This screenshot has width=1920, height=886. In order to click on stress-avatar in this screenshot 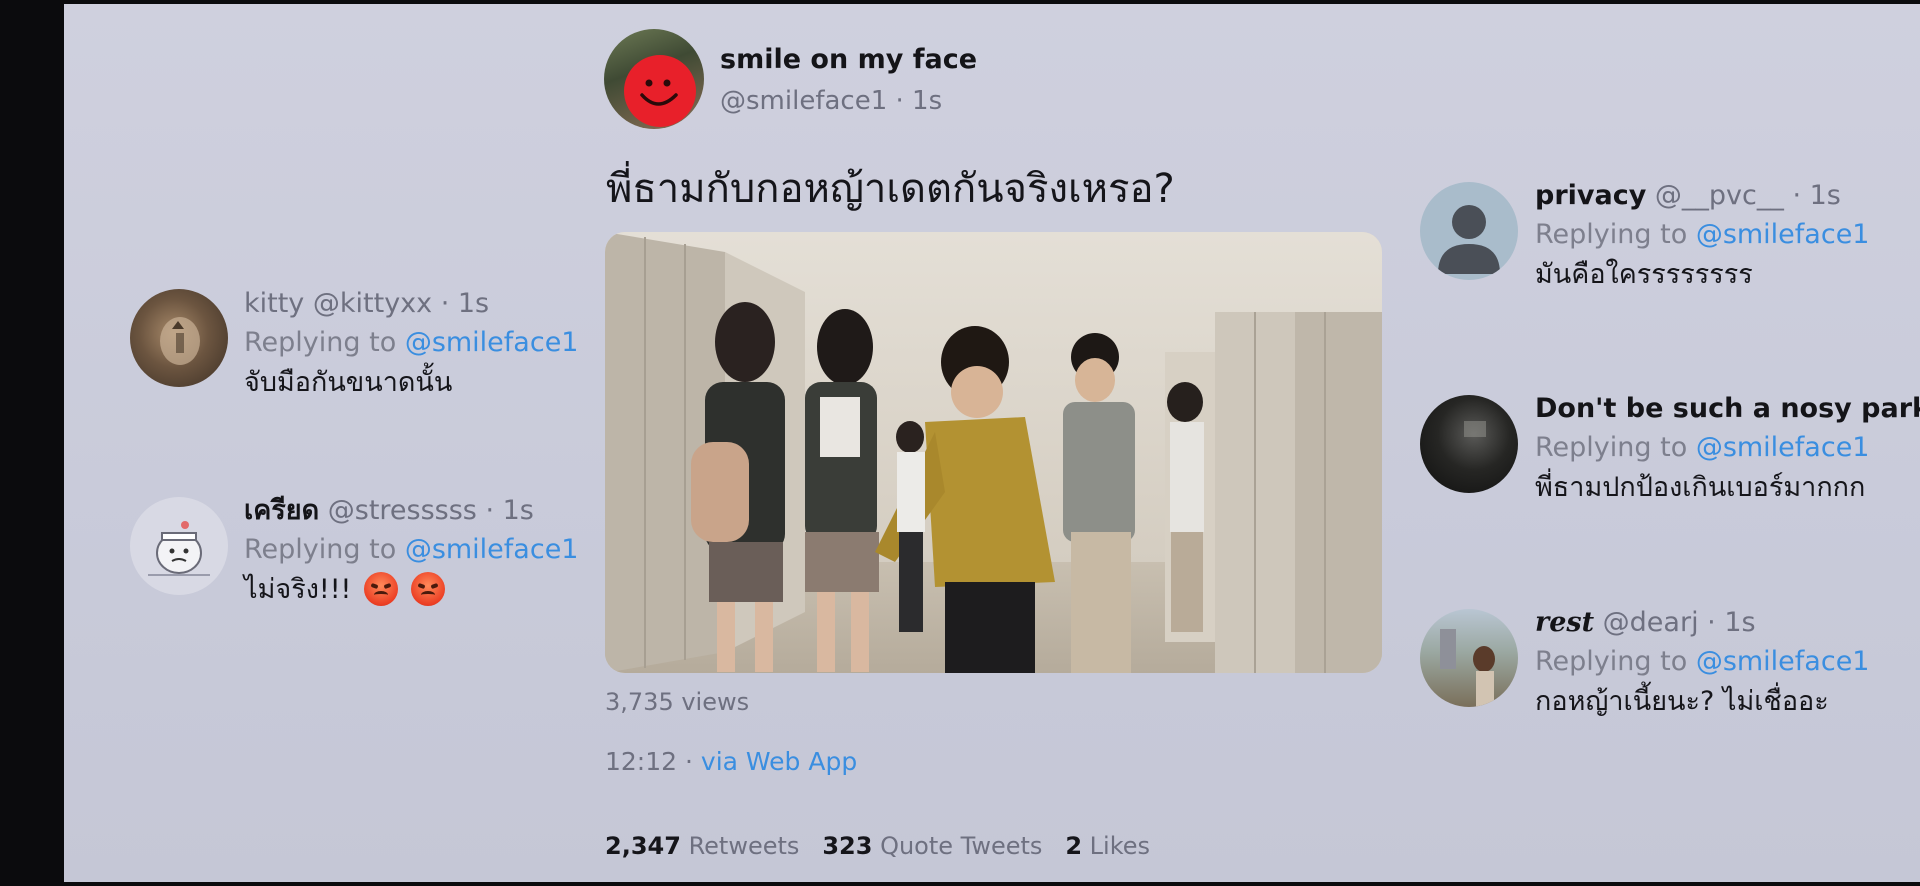, I will do `click(179, 546)`.